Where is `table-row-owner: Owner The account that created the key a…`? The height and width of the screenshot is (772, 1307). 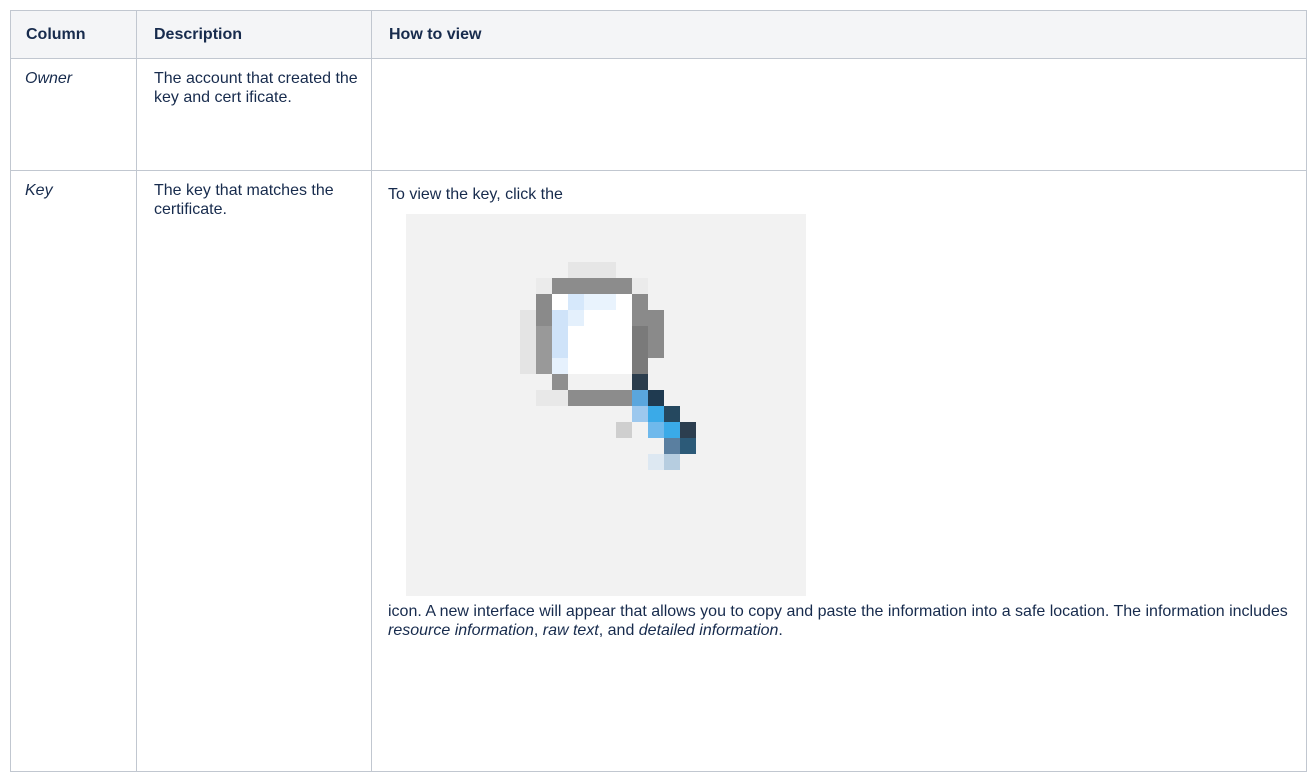 table-row-owner: Owner The account that created the key a… is located at coordinates (658, 114).